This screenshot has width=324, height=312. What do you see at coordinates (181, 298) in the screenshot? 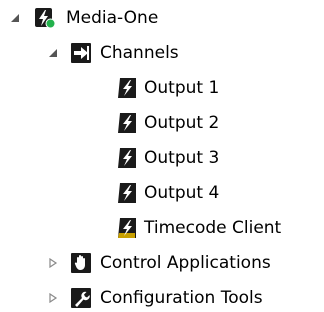
I see `tree-node-label: Configuration Tools` at bounding box center [181, 298].